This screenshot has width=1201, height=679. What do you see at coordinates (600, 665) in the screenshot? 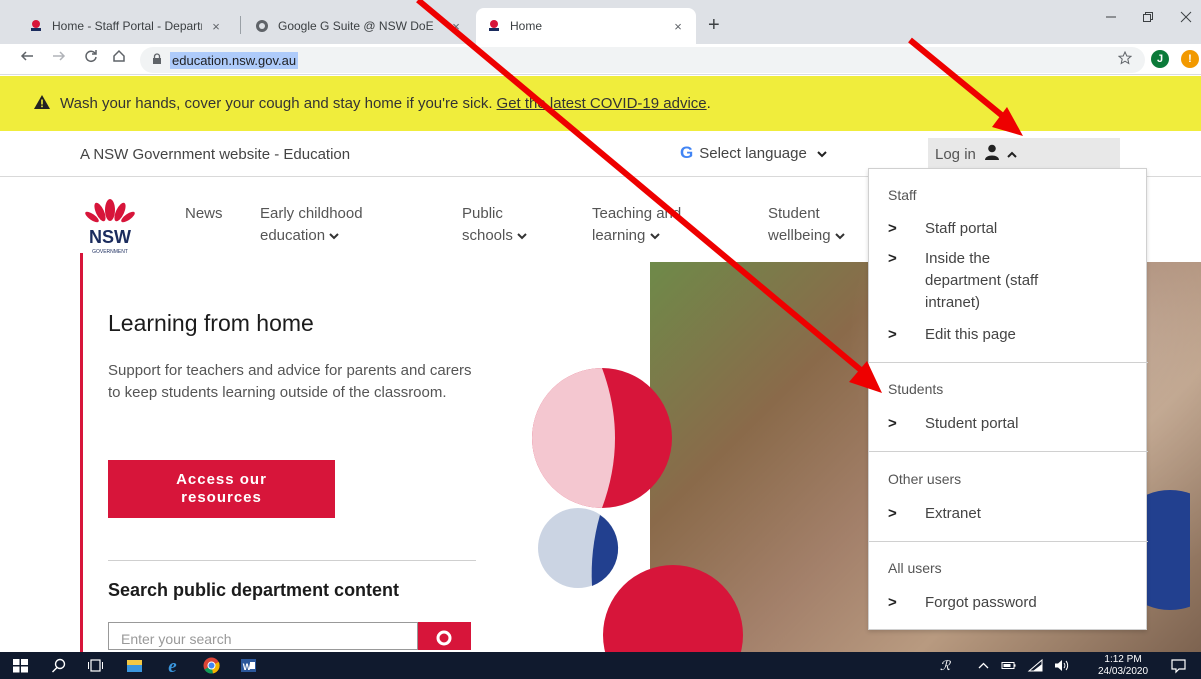
I see `windows-taskbar: e W ℛ 1:12 PM 24/03/2020` at bounding box center [600, 665].